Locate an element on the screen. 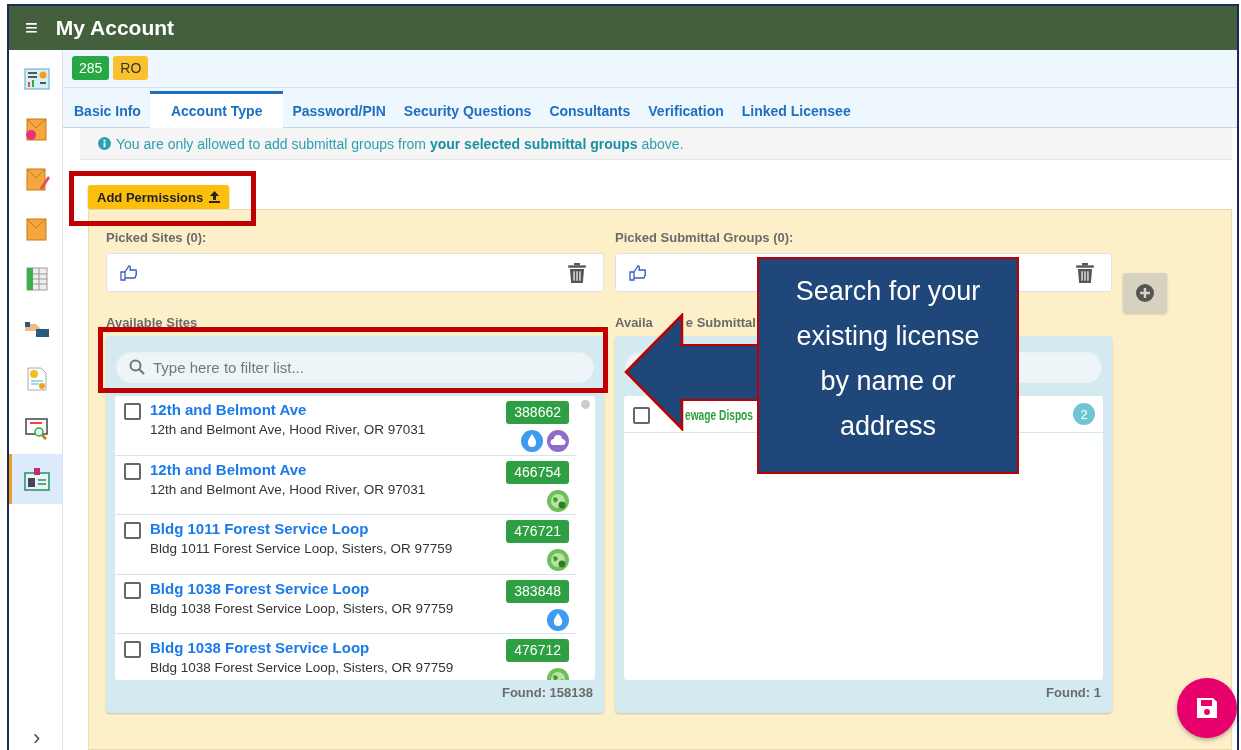 The width and height of the screenshot is (1241, 750). callout-tooltip: Search for your existing license by name or address is located at coordinates (888, 365).